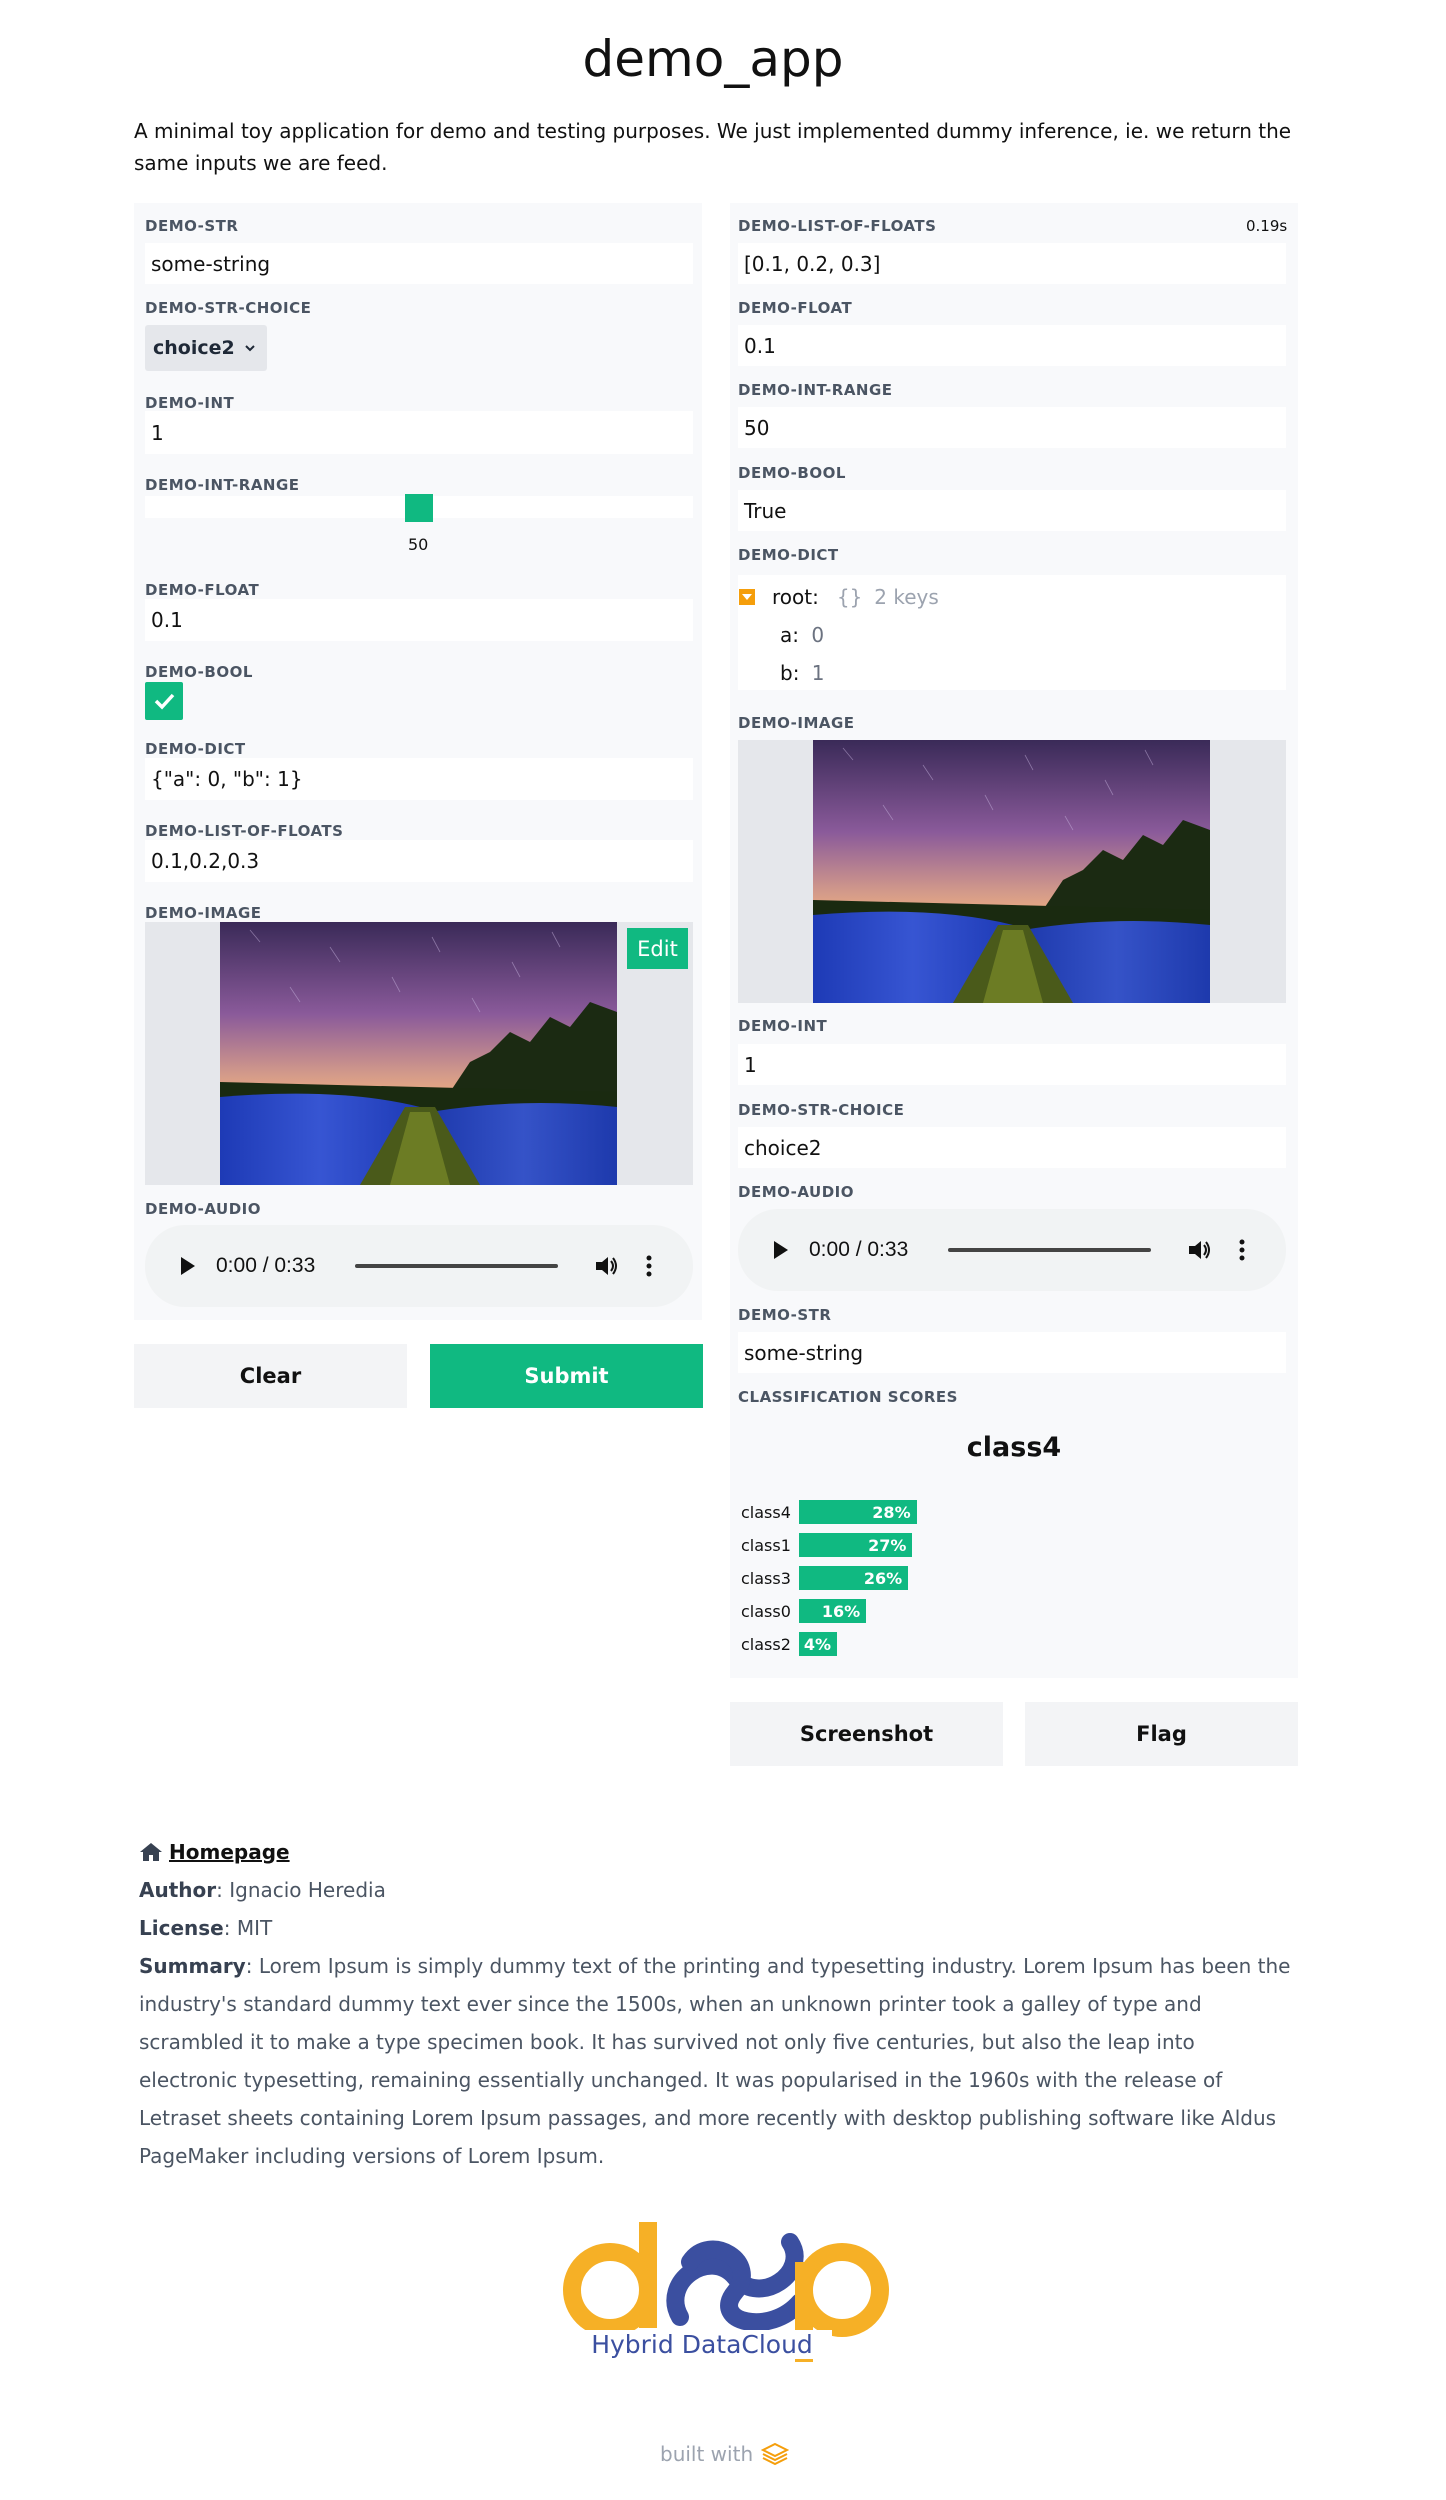 This screenshot has width=1446, height=2500. I want to click on output-str-label: DEMO-STR, so click(785, 1315).